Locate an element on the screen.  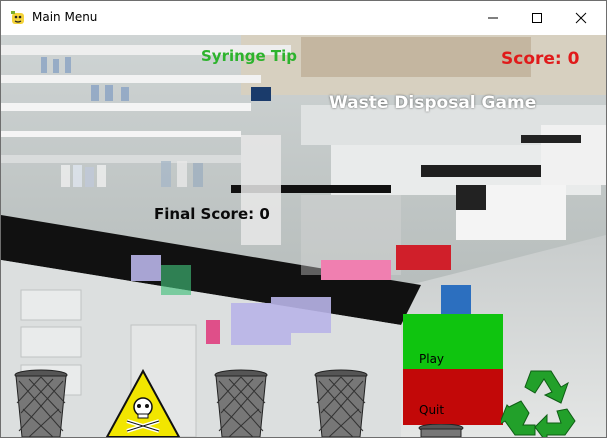
window-title: Main Menu is located at coordinates (65, 17).